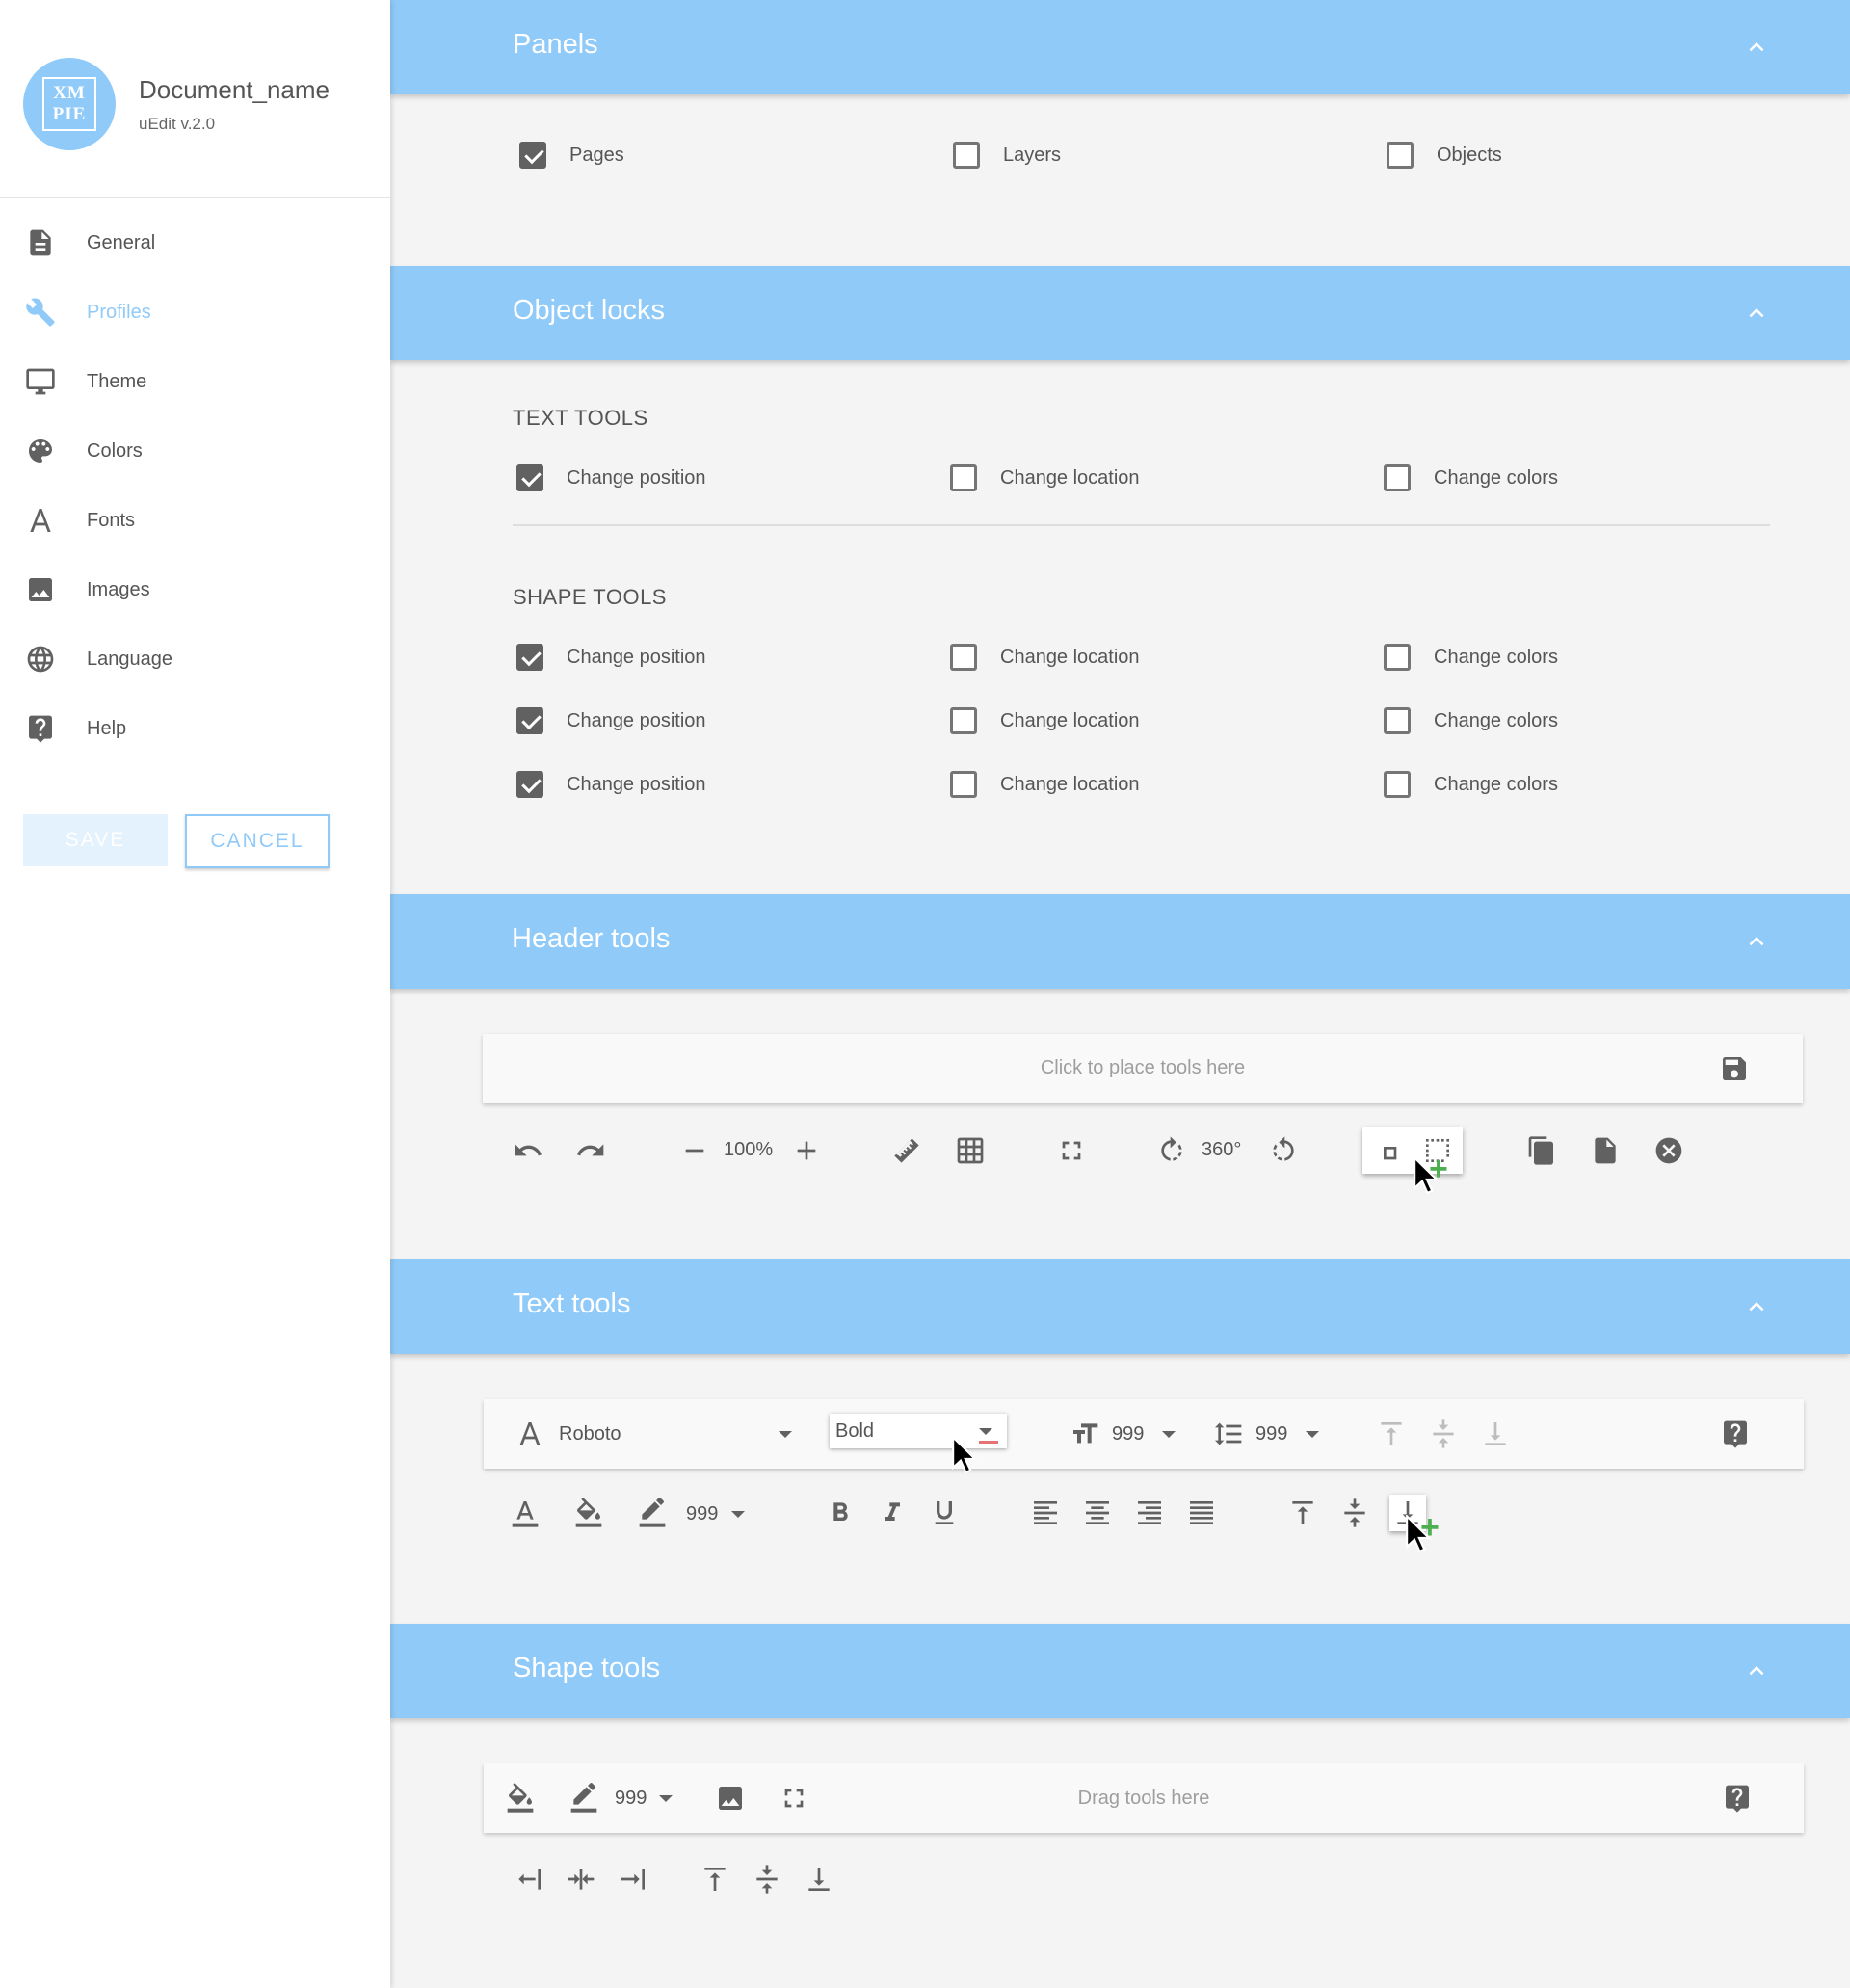 The height and width of the screenshot is (1988, 1850). What do you see at coordinates (195, 243) in the screenshot?
I see `sidebar-item-general: General` at bounding box center [195, 243].